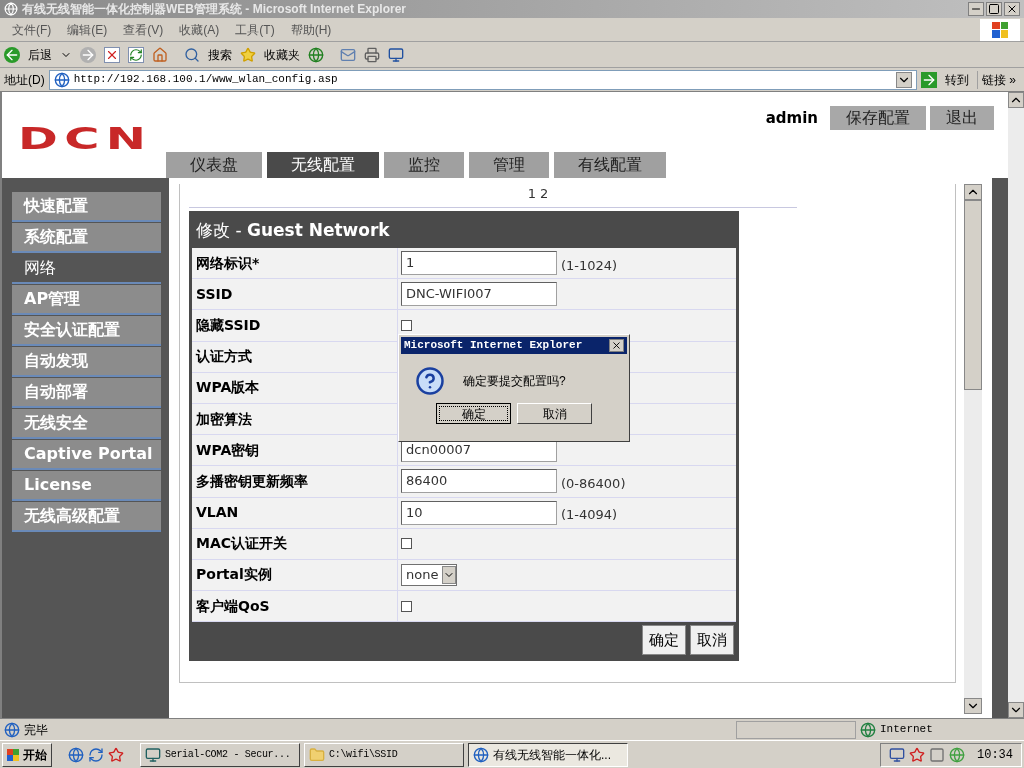 The width and height of the screenshot is (1024, 768). Describe the element at coordinates (214, 165) in the screenshot. I see `nav-tab: 仪表盘` at that location.